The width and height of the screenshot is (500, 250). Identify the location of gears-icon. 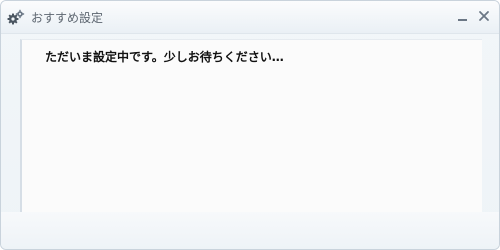
(16, 17).